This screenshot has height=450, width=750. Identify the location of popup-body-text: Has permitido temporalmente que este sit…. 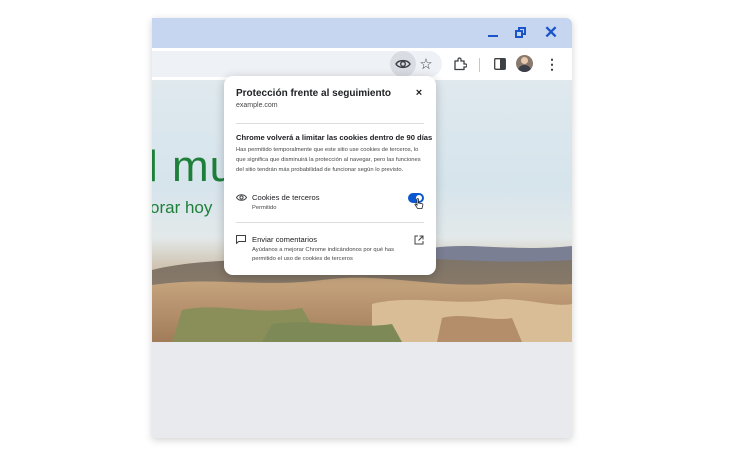
(328, 160).